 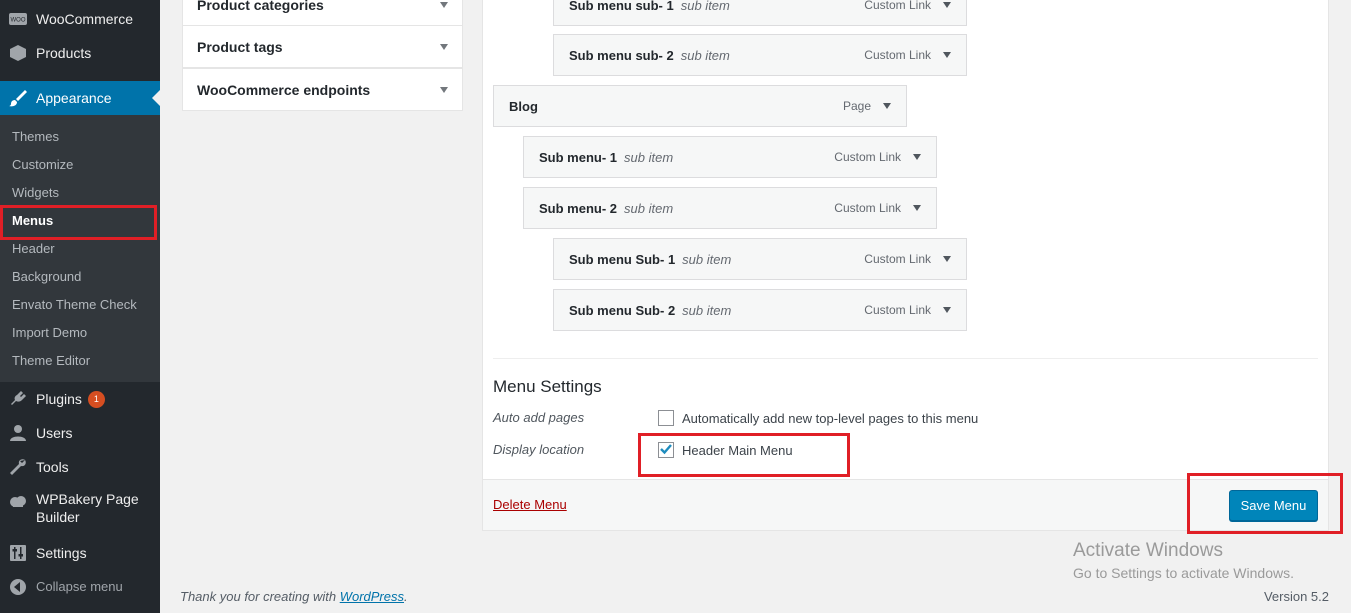 I want to click on nav-tools: Tools, so click(x=80, y=467).